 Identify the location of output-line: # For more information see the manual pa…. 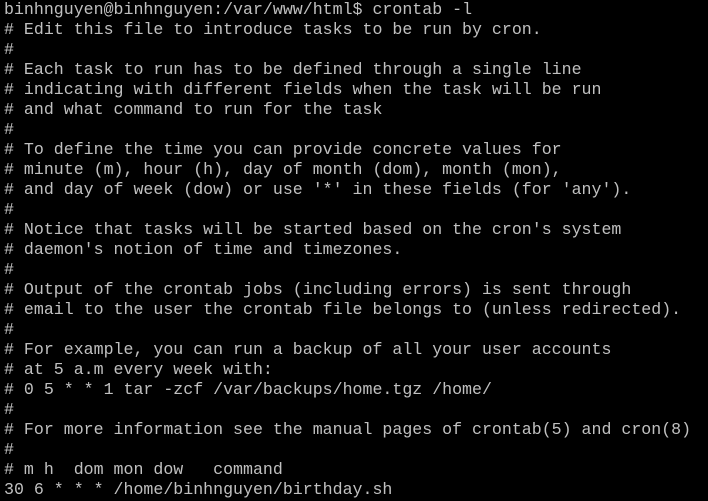
(348, 429).